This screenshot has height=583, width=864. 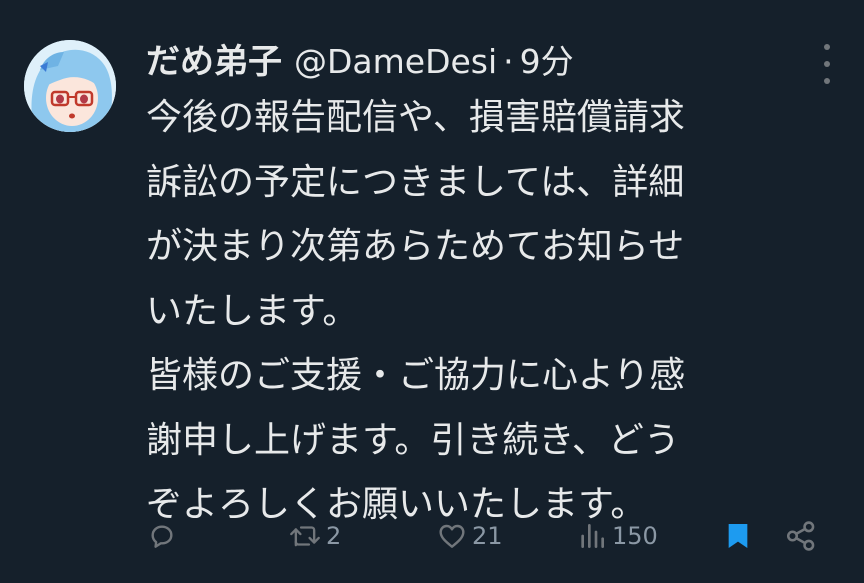 What do you see at coordinates (592, 536) in the screenshot?
I see `views-icon` at bounding box center [592, 536].